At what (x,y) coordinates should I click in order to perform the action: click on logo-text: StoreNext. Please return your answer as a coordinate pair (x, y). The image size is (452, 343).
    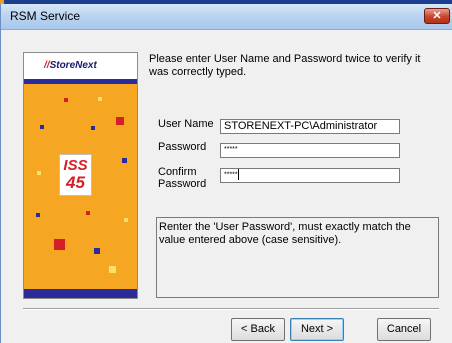
    Looking at the image, I should click on (73, 65).